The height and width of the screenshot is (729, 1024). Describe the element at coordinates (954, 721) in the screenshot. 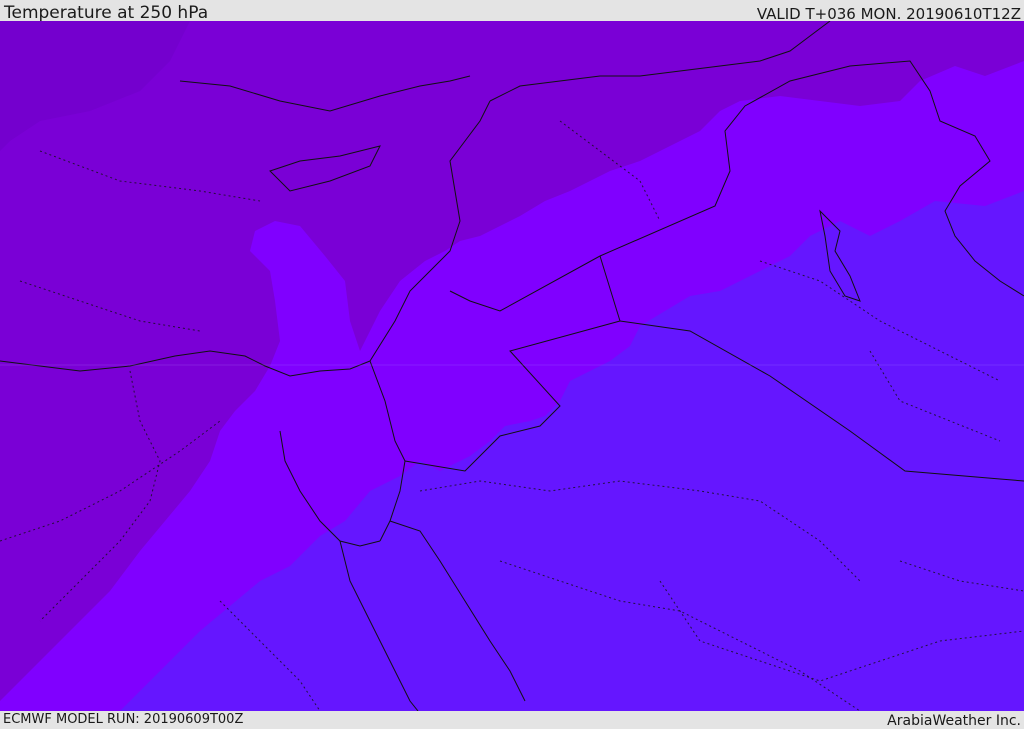

I see `credit-label: ArabiaWeather Inc.` at that location.